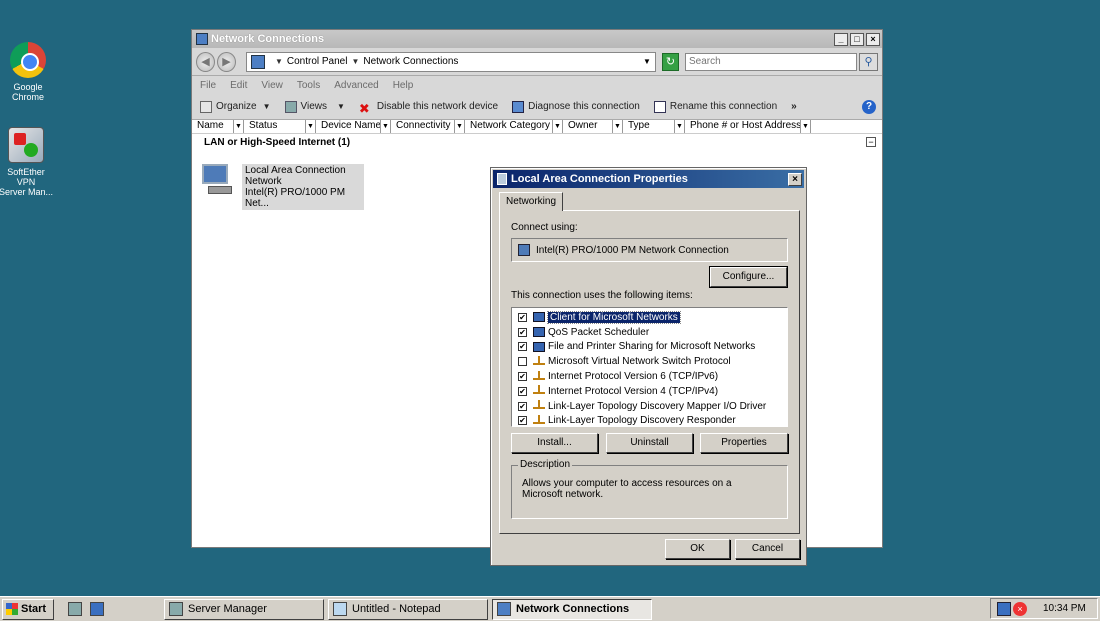  Describe the element at coordinates (794, 106) in the screenshot. I see `more-commands-button: »` at that location.